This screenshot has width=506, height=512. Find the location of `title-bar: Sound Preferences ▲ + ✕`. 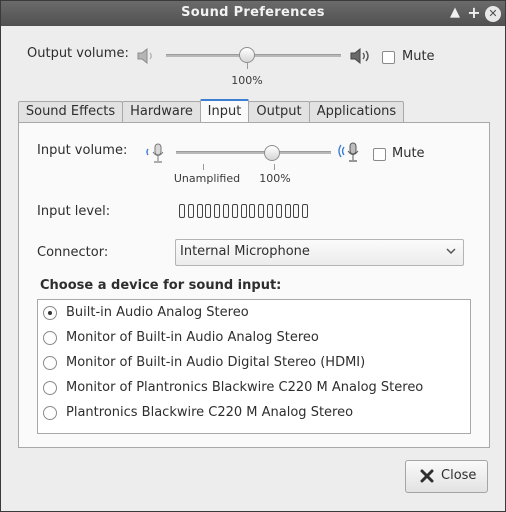

title-bar: Sound Preferences ▲ + ✕ is located at coordinates (253, 13).